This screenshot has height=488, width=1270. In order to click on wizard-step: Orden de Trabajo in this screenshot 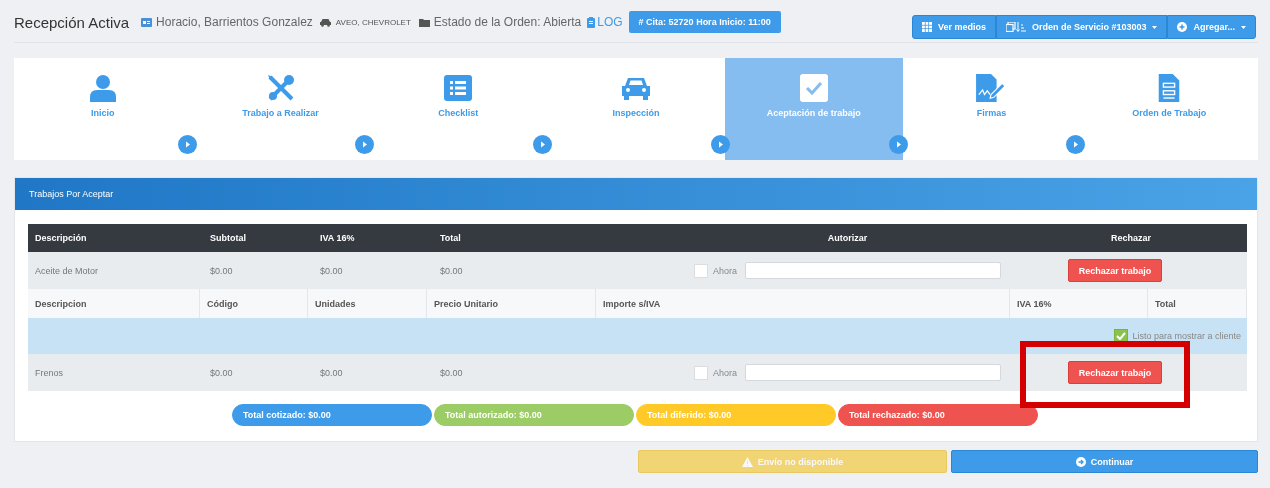, I will do `click(1169, 109)`.